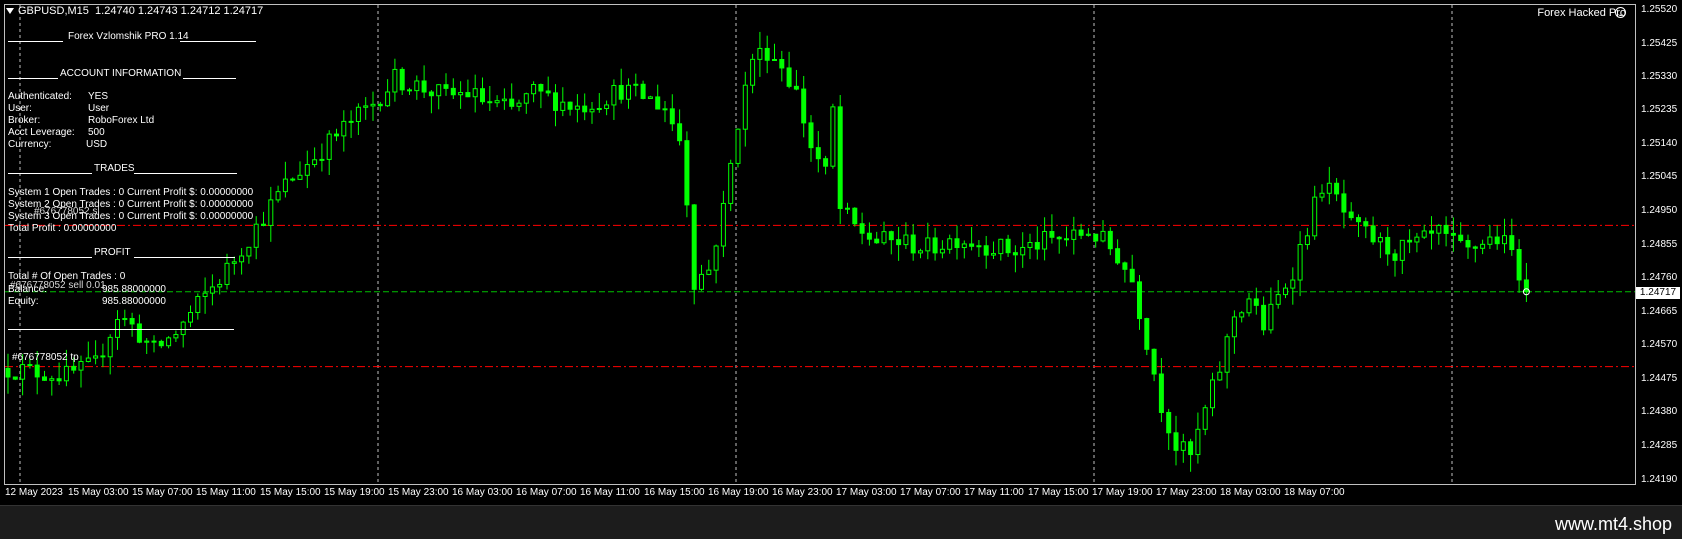 The width and height of the screenshot is (1682, 539). I want to click on time-tick: 16 May 11:00, so click(610, 492).